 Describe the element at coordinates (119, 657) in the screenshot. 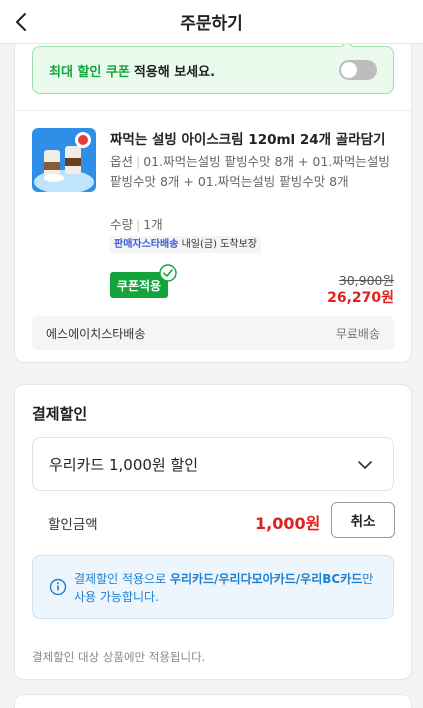

I see `discount-footnote: 결제할인 대상 상품에만 적용됩니다.` at that location.